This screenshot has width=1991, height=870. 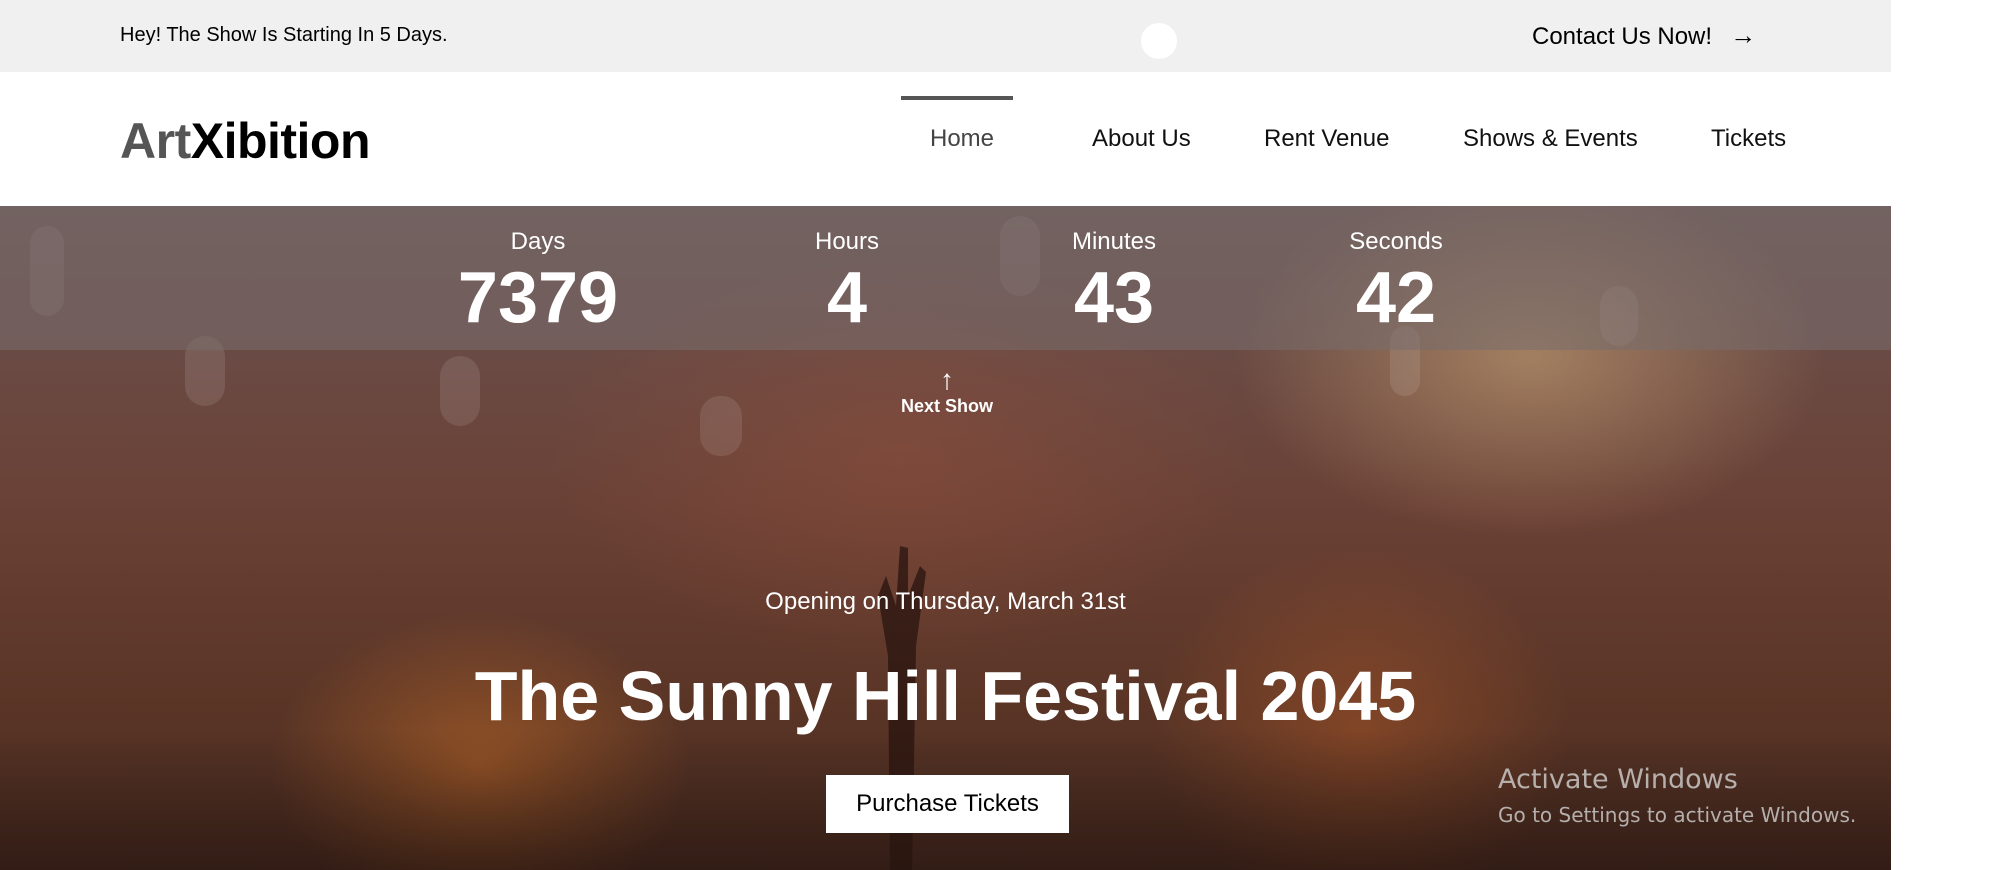 I want to click on watermark-line-2: Go to Settings to activate Windows., so click(x=1677, y=815).